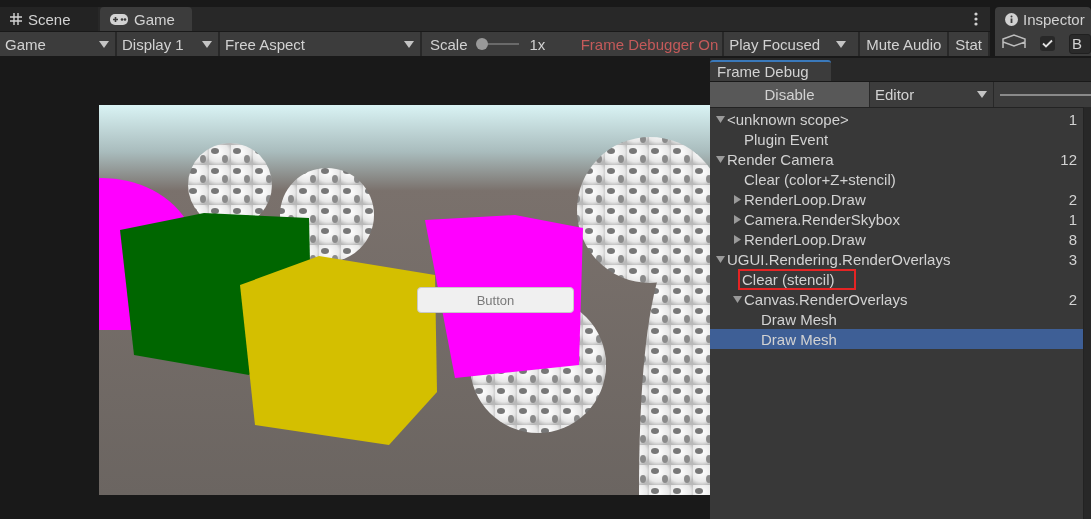  I want to click on event-count: 12, so click(1069, 159).